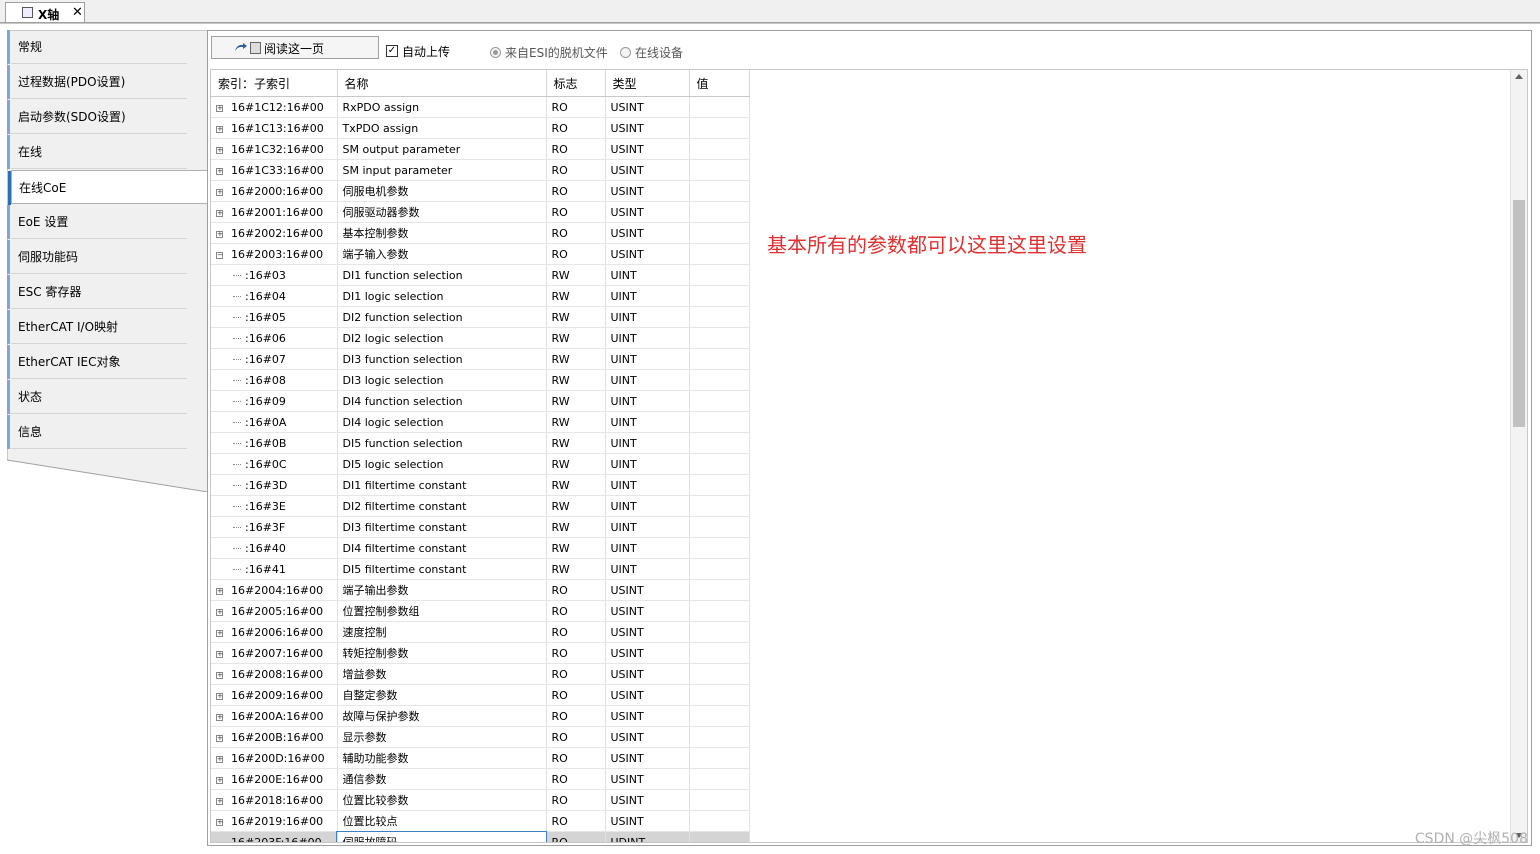 The image size is (1540, 854). Describe the element at coordinates (97, 222) in the screenshot. I see `sidebar-item: EoE 设置` at that location.